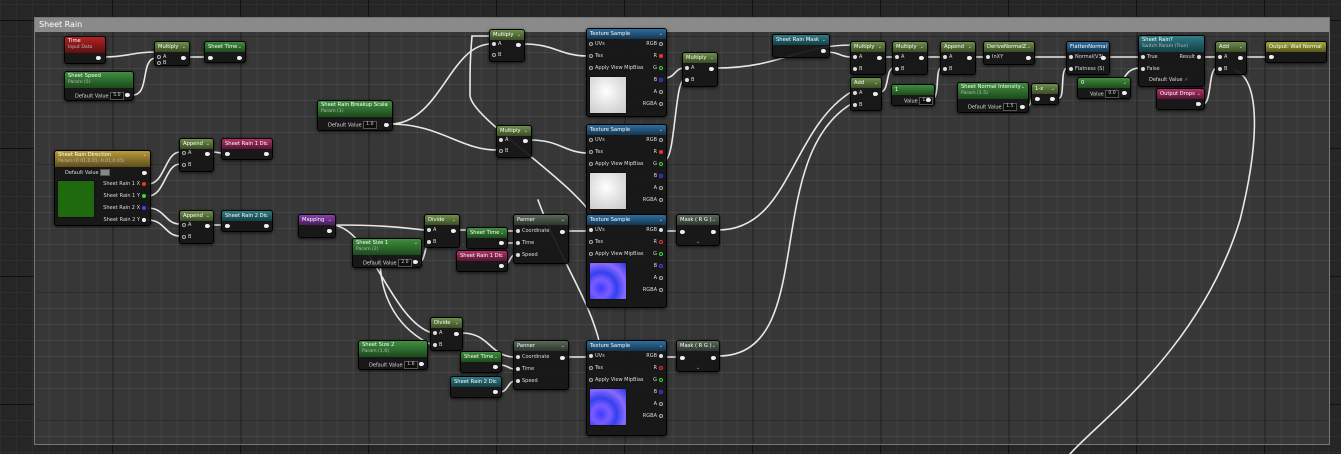 The image size is (1341, 454). Describe the element at coordinates (1180, 99) in the screenshot. I see `node-output-drops: Output Drops ⌄` at that location.